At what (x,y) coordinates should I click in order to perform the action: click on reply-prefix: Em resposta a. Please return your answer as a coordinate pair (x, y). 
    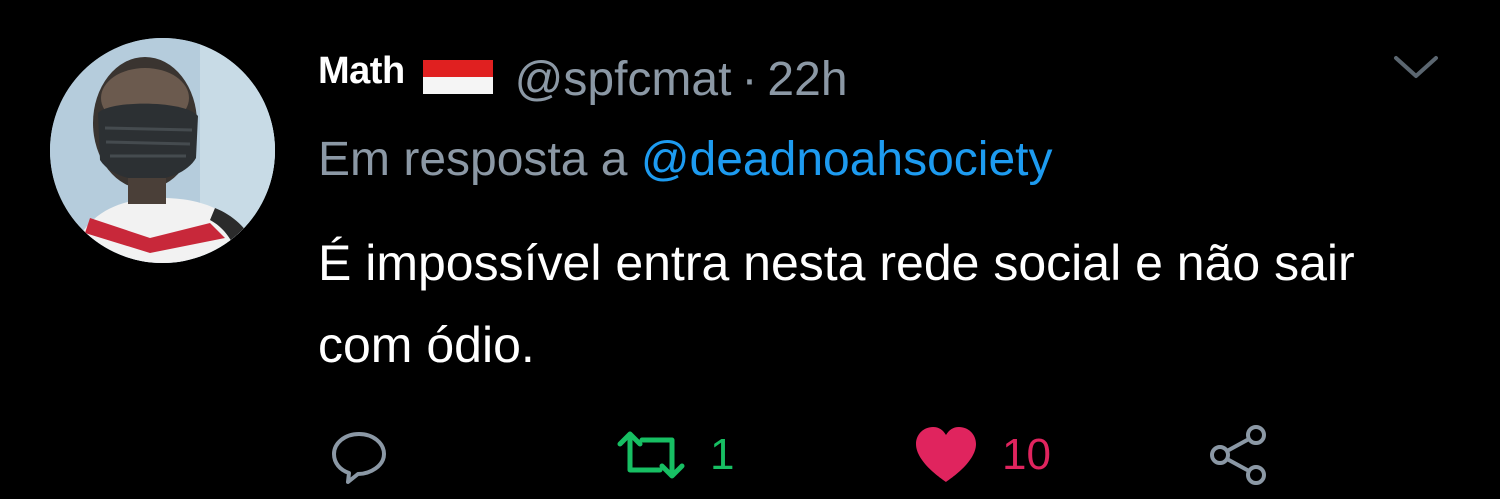
    Looking at the image, I should click on (473, 159).